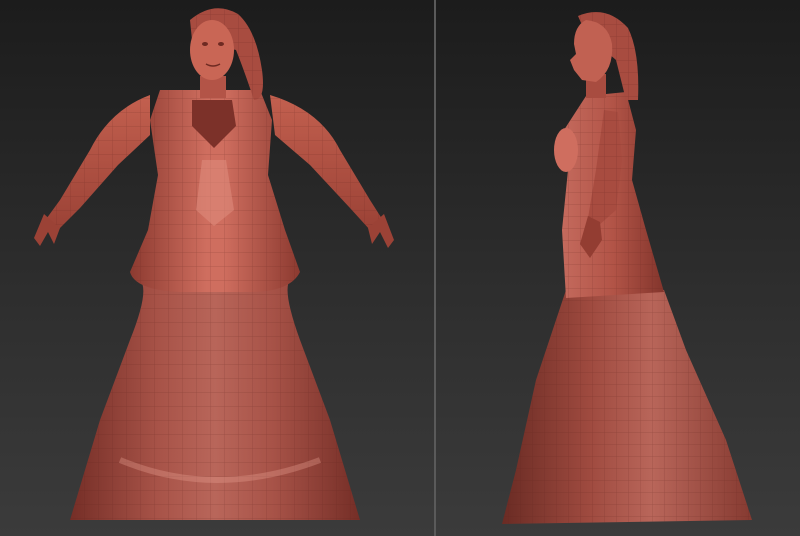 This screenshot has width=800, height=536. What do you see at coordinates (212, 50) in the screenshot?
I see `head` at bounding box center [212, 50].